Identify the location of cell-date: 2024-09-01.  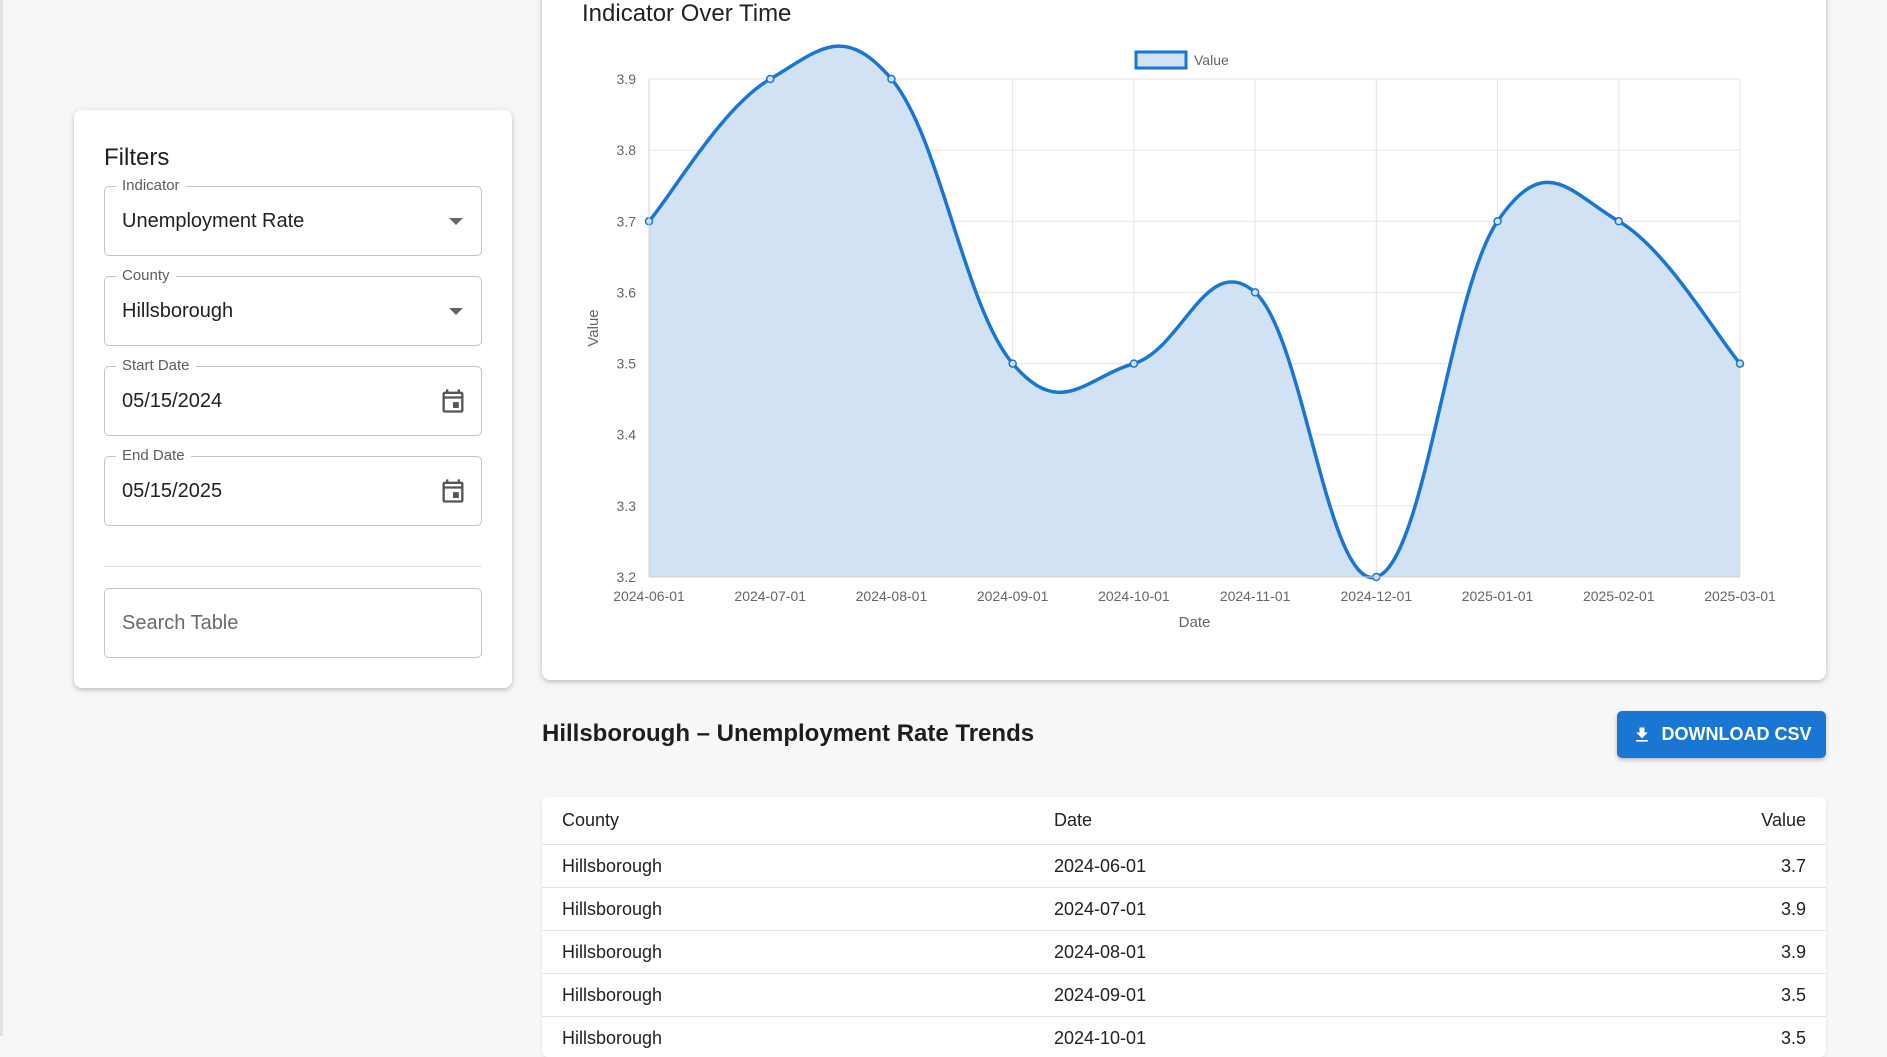
(1304, 995).